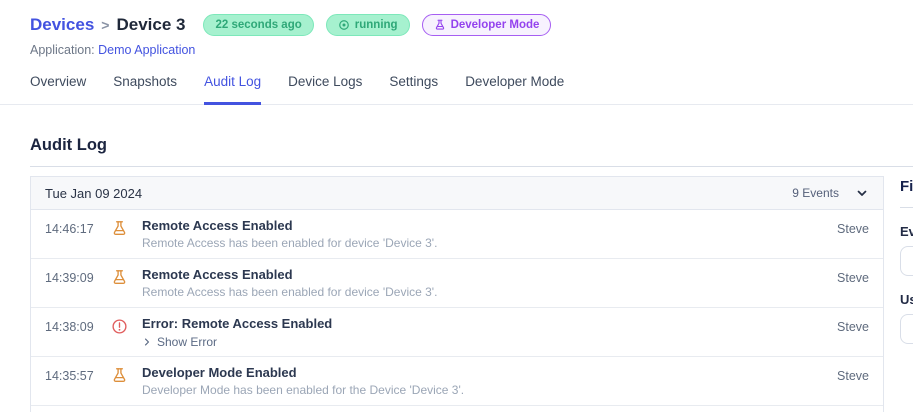 Image resolution: width=913 pixels, height=412 pixels. Describe the element at coordinates (237, 323) in the screenshot. I see `event-title: Error: Remote Access Enabled` at that location.